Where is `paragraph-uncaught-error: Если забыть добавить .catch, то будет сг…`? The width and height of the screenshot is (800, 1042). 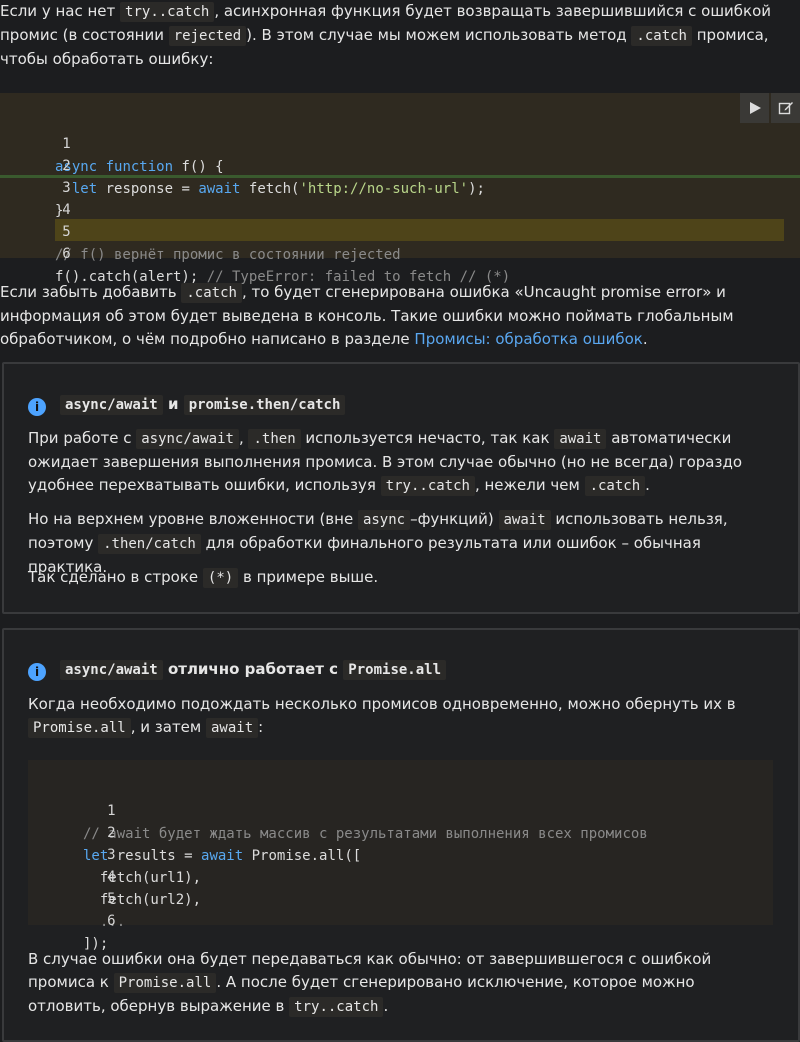
paragraph-uncaught-error: Если забыть добавить .catch, то будет сг… is located at coordinates (367, 315).